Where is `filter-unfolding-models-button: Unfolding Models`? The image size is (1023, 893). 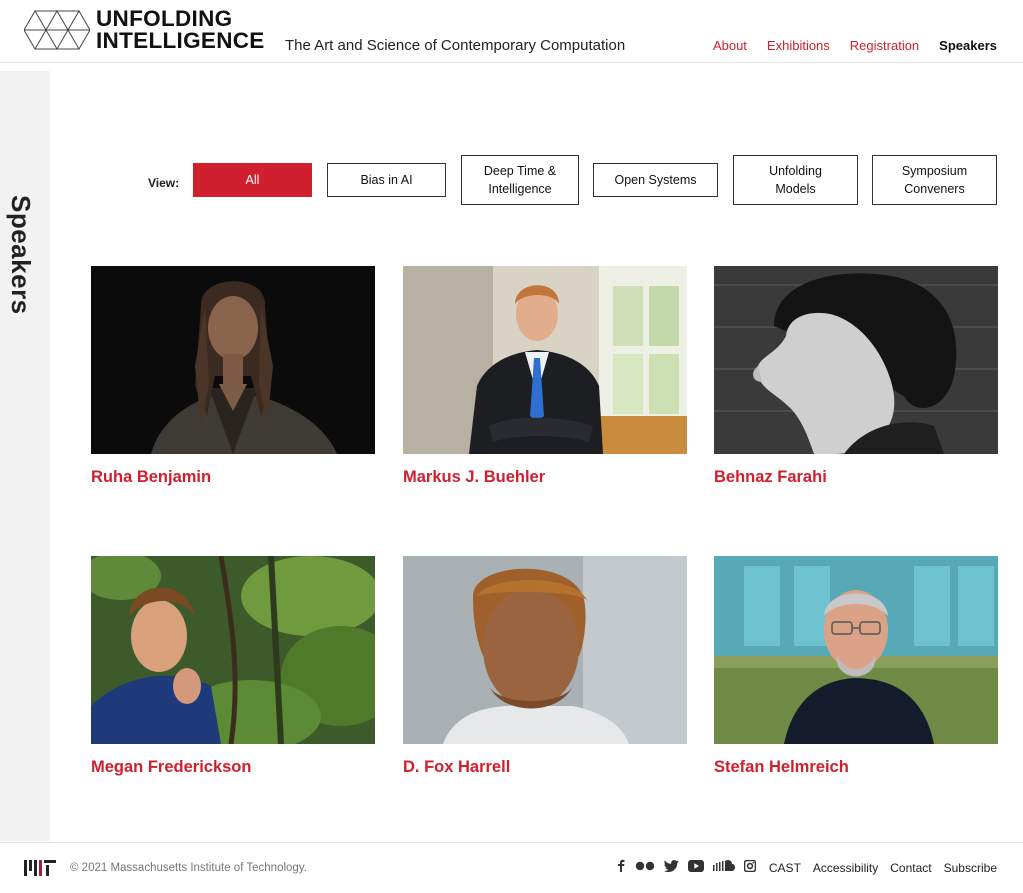 filter-unfolding-models-button: Unfolding Models is located at coordinates (795, 180).